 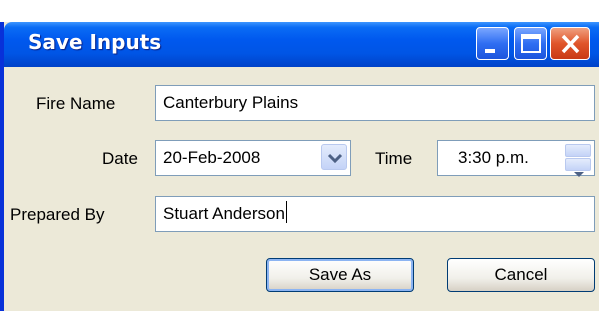 What do you see at coordinates (212, 157) in the screenshot?
I see `date-value: 20-Feb-2008` at bounding box center [212, 157].